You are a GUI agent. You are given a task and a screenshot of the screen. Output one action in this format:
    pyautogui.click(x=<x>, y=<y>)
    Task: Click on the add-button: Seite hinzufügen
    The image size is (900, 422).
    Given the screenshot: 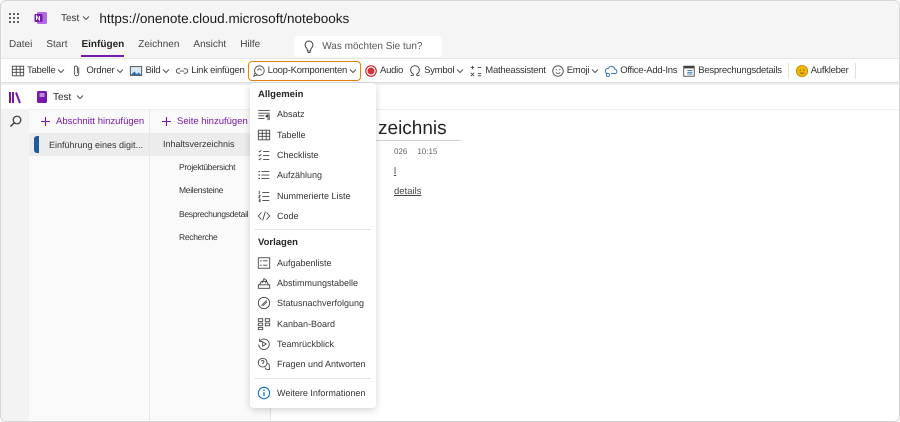 What is the action you would take?
    pyautogui.click(x=199, y=121)
    